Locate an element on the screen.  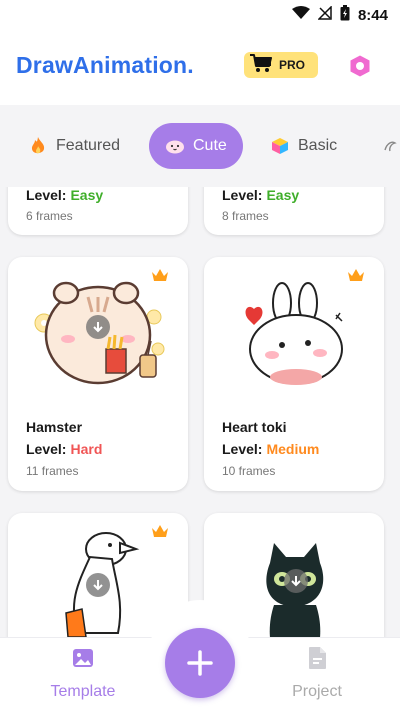
tab-cute: Cute is located at coordinates (196, 146).